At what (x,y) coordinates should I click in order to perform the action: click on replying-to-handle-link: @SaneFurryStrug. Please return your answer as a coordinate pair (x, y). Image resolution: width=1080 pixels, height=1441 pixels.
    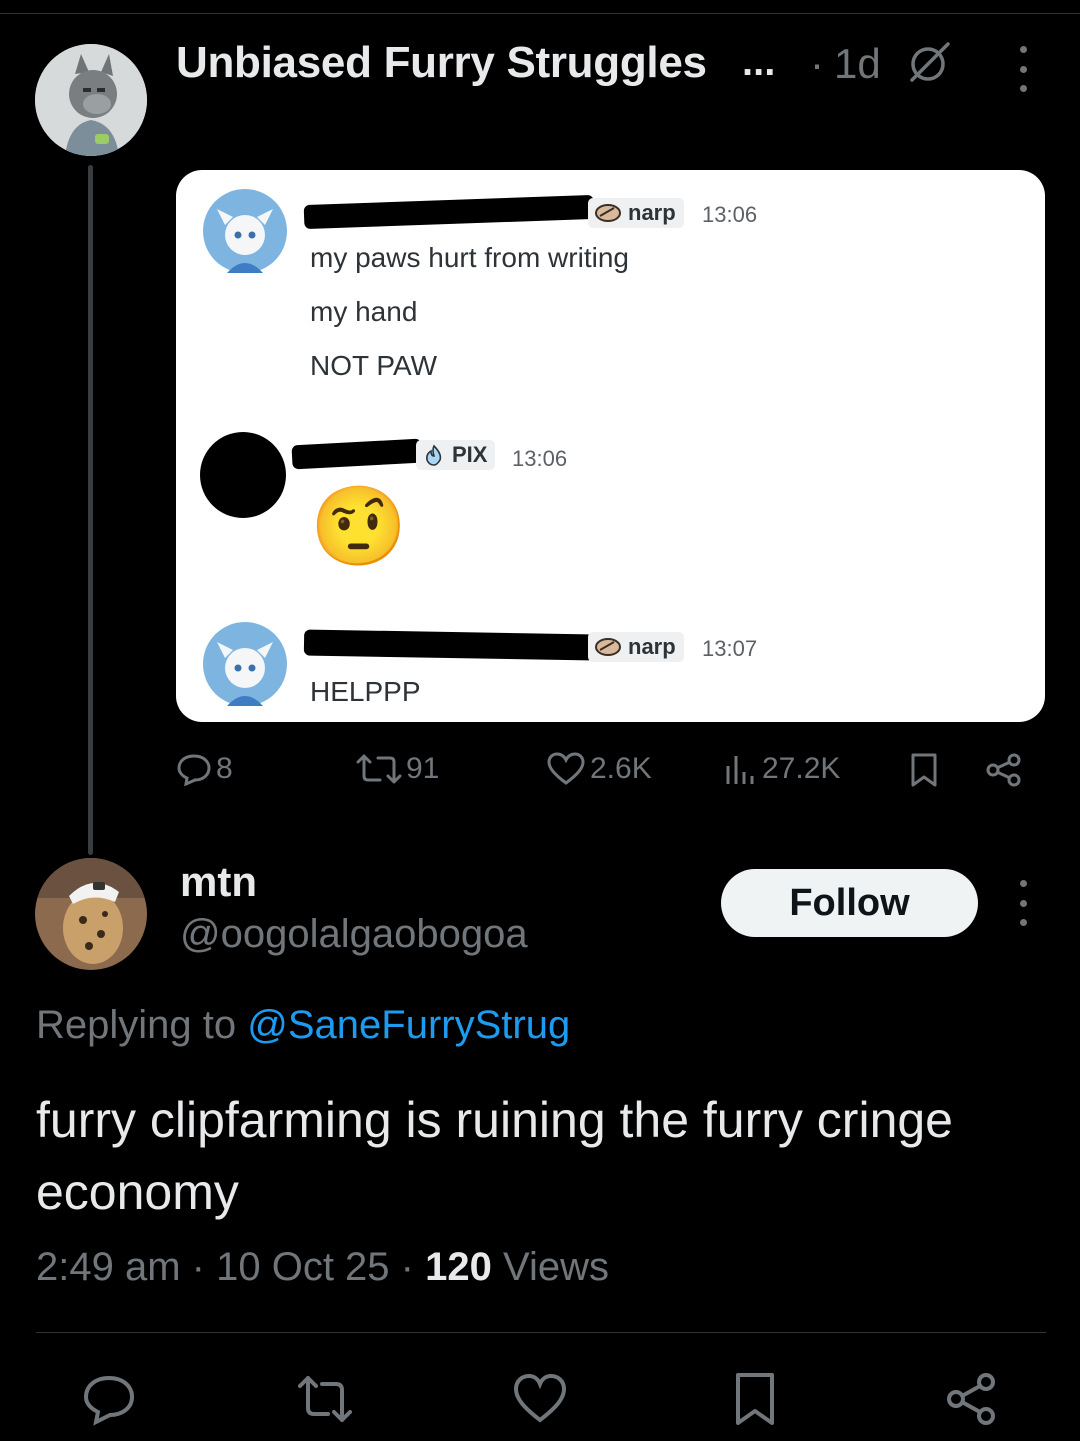
    Looking at the image, I should click on (408, 1025).